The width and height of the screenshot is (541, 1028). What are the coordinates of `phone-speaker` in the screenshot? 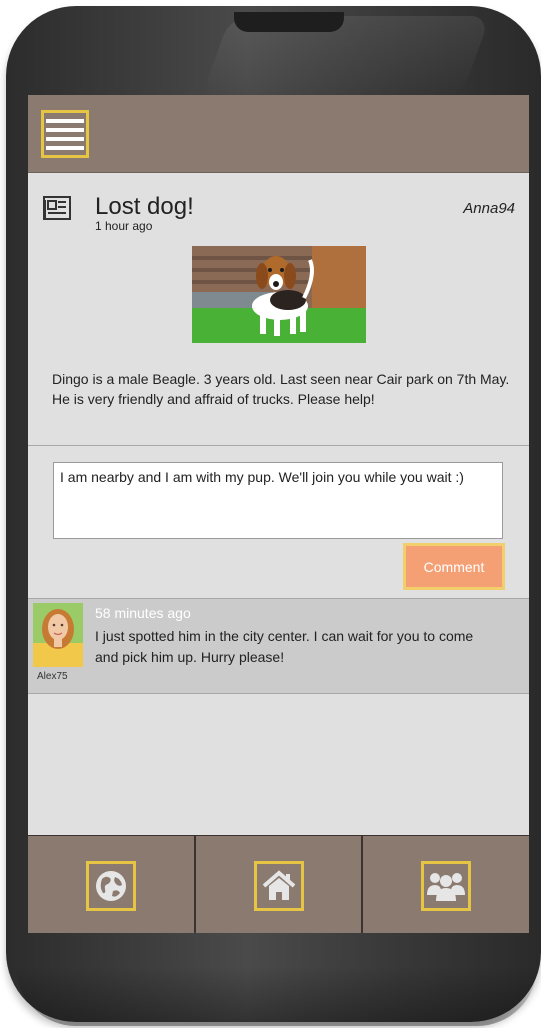 It's located at (289, 22).